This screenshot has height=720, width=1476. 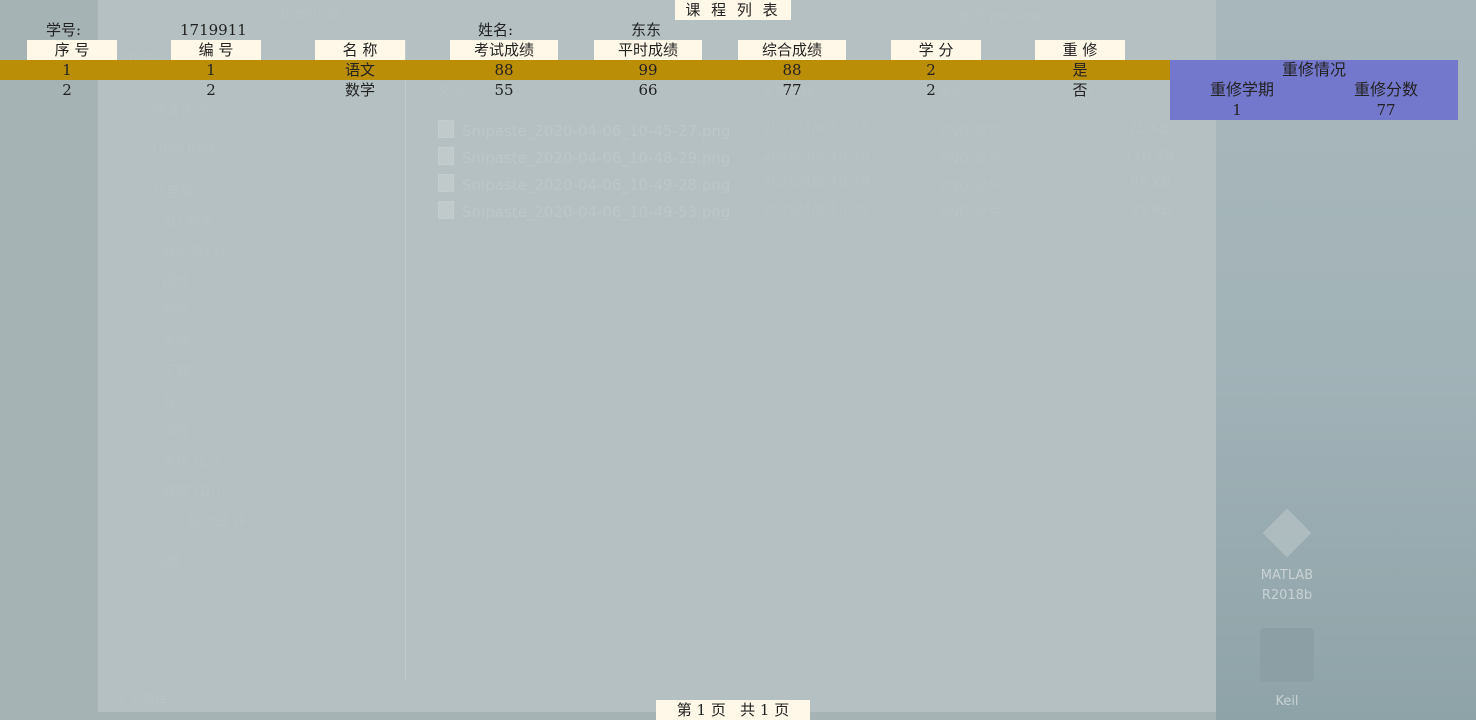 What do you see at coordinates (1314, 90) in the screenshot?
I see `retake-detail-panel: 重修情况 重修学期 重修分数 1 77` at bounding box center [1314, 90].